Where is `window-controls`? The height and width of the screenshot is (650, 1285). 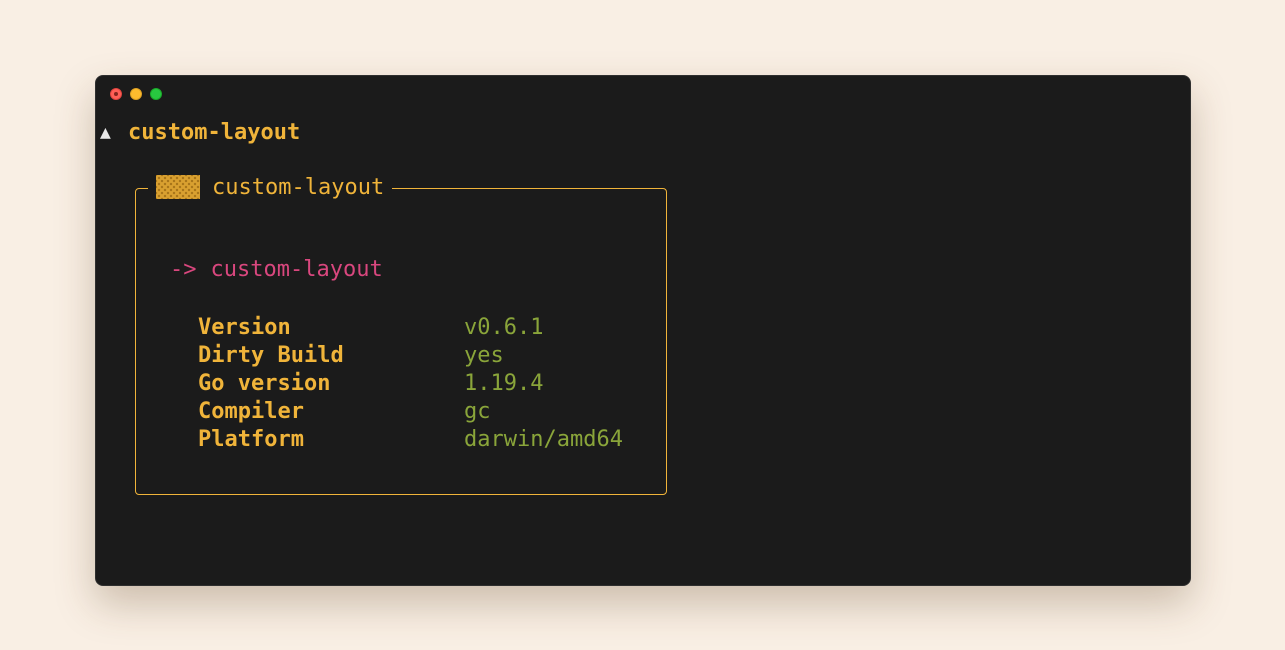 window-controls is located at coordinates (136, 94).